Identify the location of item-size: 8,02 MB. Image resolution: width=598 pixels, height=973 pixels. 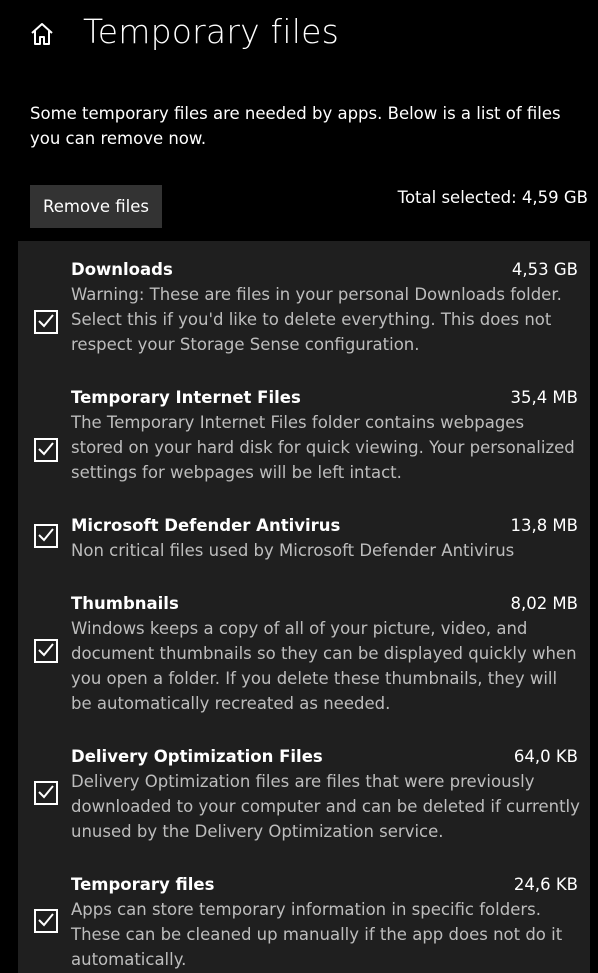
(544, 603).